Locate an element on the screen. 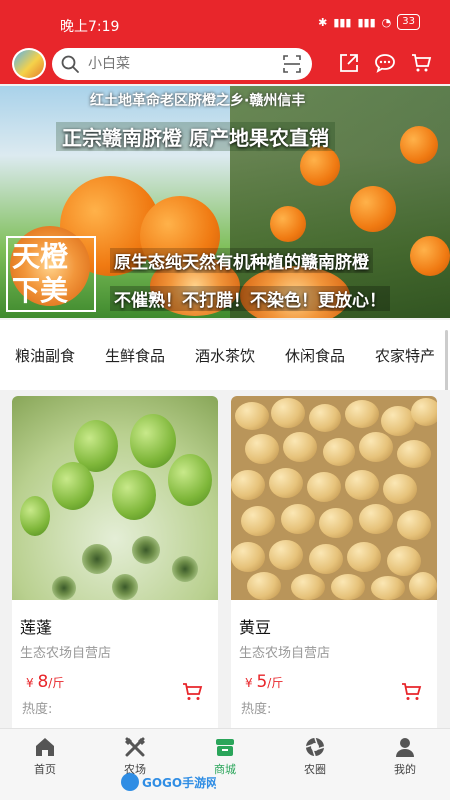  product-image-soybean is located at coordinates (334, 498).